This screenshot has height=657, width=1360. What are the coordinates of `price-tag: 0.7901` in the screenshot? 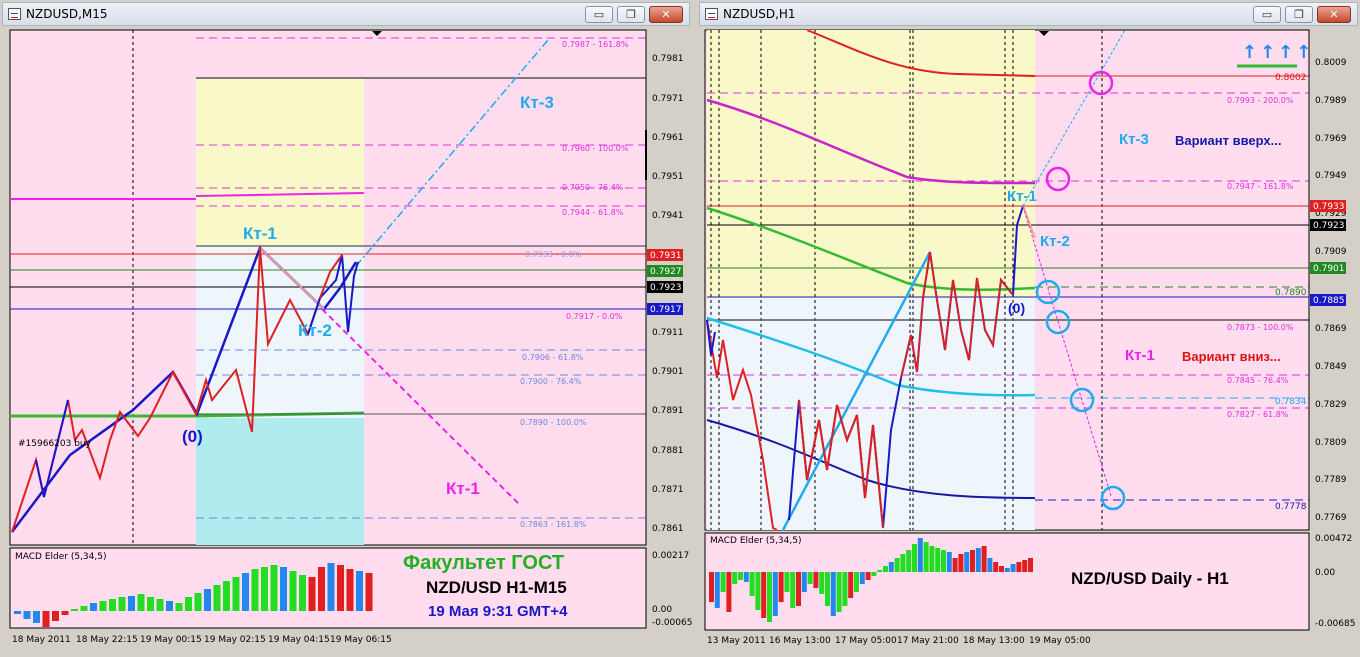 It's located at (1329, 269).